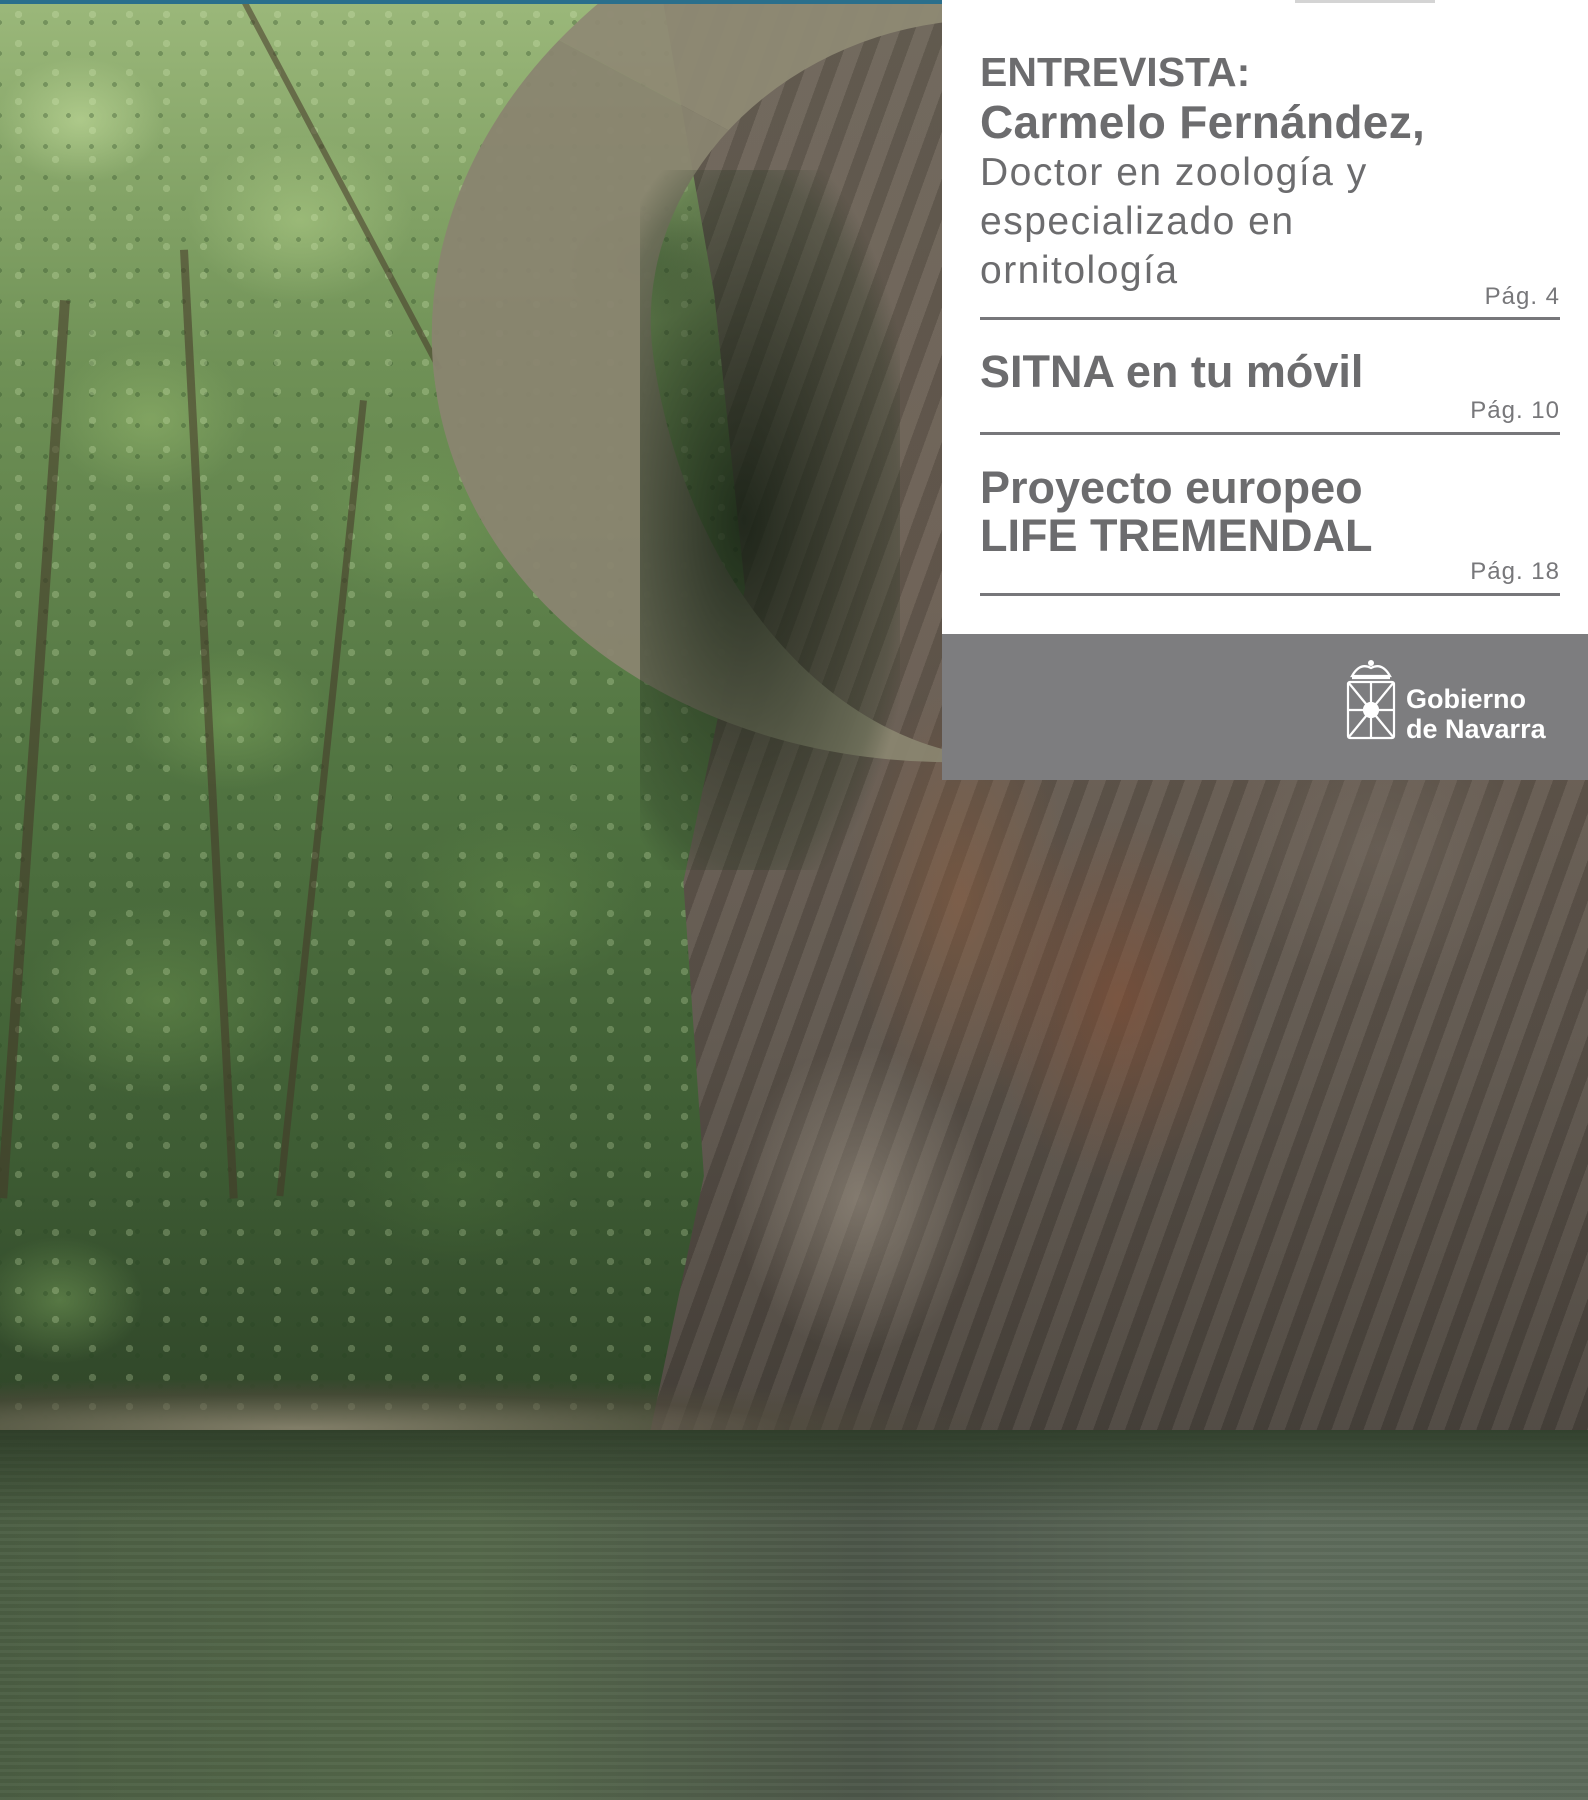 The width and height of the screenshot is (1588, 1800). What do you see at coordinates (1365, 1) in the screenshot?
I see `panel-top-tab` at bounding box center [1365, 1].